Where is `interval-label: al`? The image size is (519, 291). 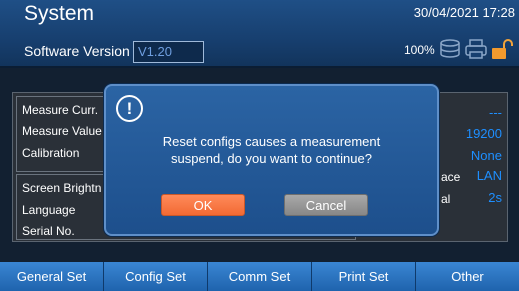 interval-label: al is located at coordinates (446, 199).